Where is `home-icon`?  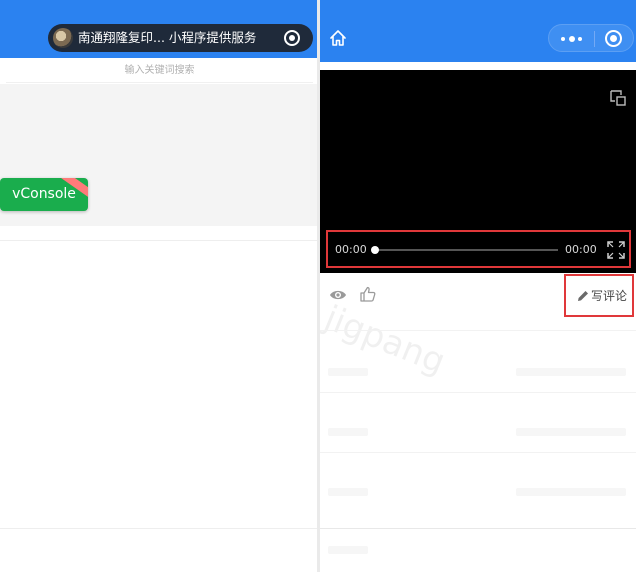 home-icon is located at coordinates (338, 38).